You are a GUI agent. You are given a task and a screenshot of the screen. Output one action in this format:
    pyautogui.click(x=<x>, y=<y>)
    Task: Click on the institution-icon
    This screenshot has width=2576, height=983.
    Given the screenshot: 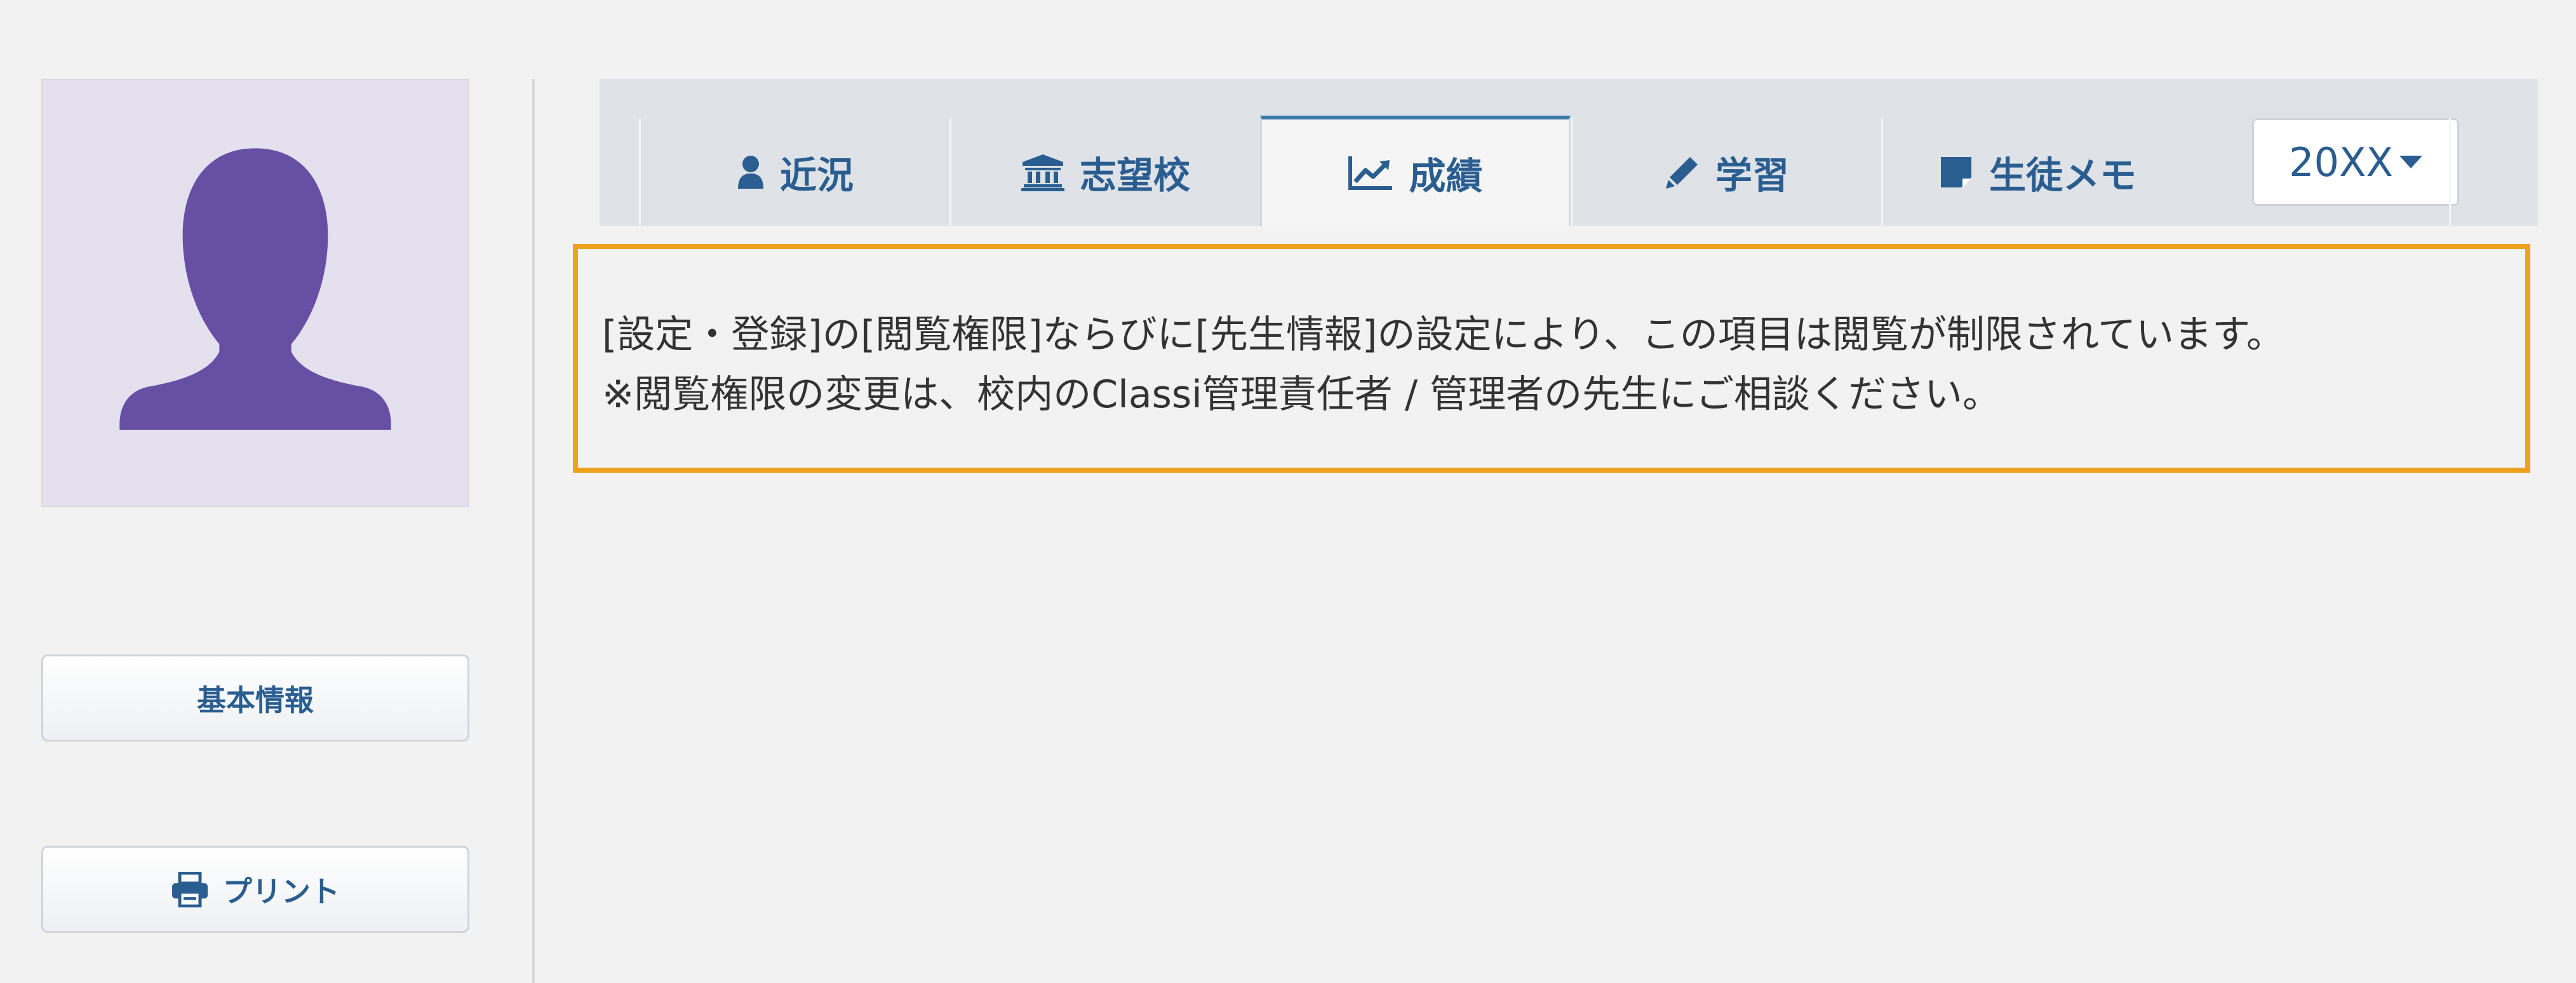 What is the action you would take?
    pyautogui.click(x=1042, y=172)
    